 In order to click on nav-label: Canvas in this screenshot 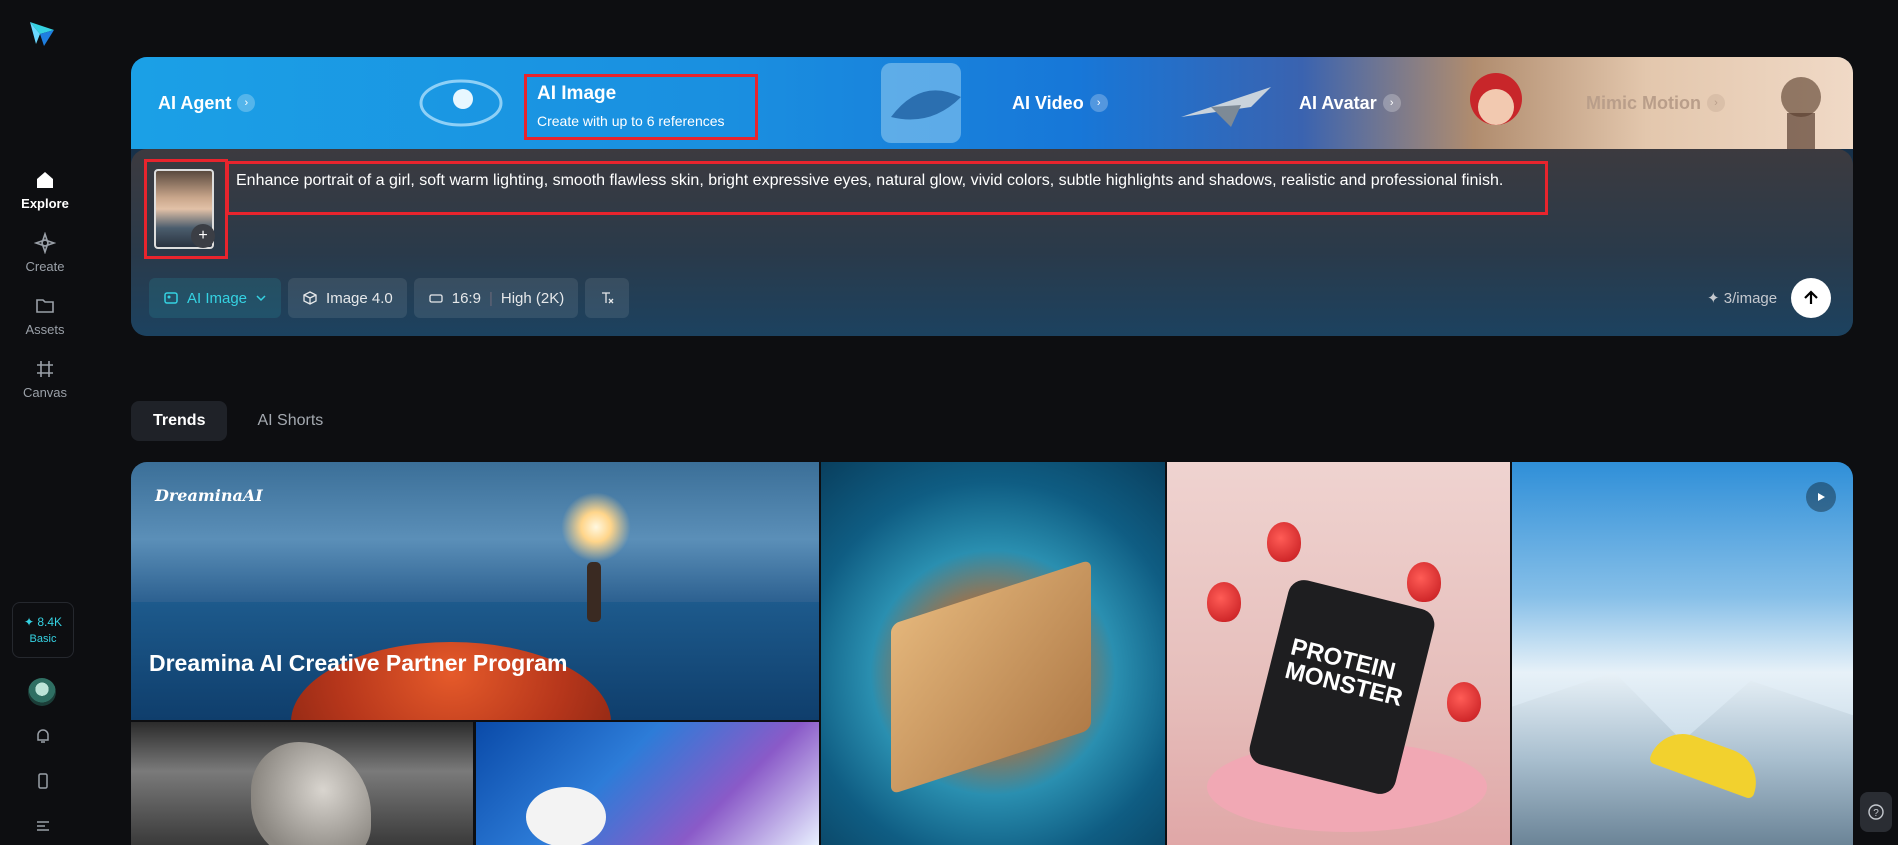, I will do `click(45, 392)`.